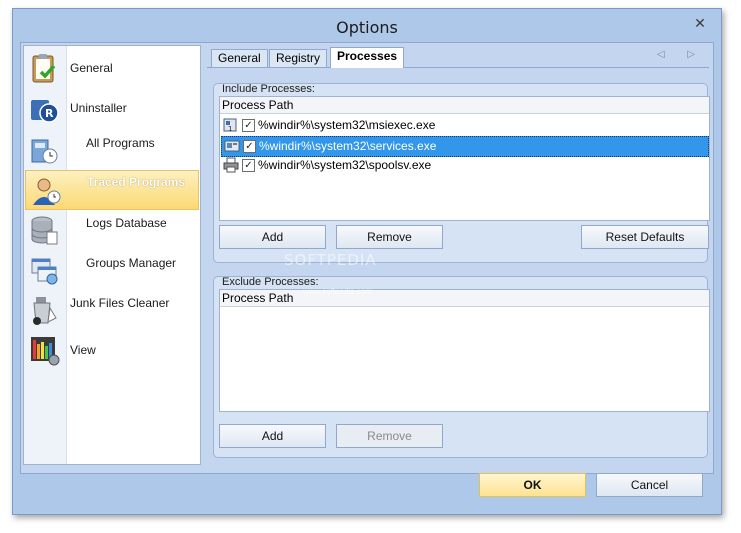  What do you see at coordinates (98, 108) in the screenshot?
I see `sidebar-item-label: Uninstaller` at bounding box center [98, 108].